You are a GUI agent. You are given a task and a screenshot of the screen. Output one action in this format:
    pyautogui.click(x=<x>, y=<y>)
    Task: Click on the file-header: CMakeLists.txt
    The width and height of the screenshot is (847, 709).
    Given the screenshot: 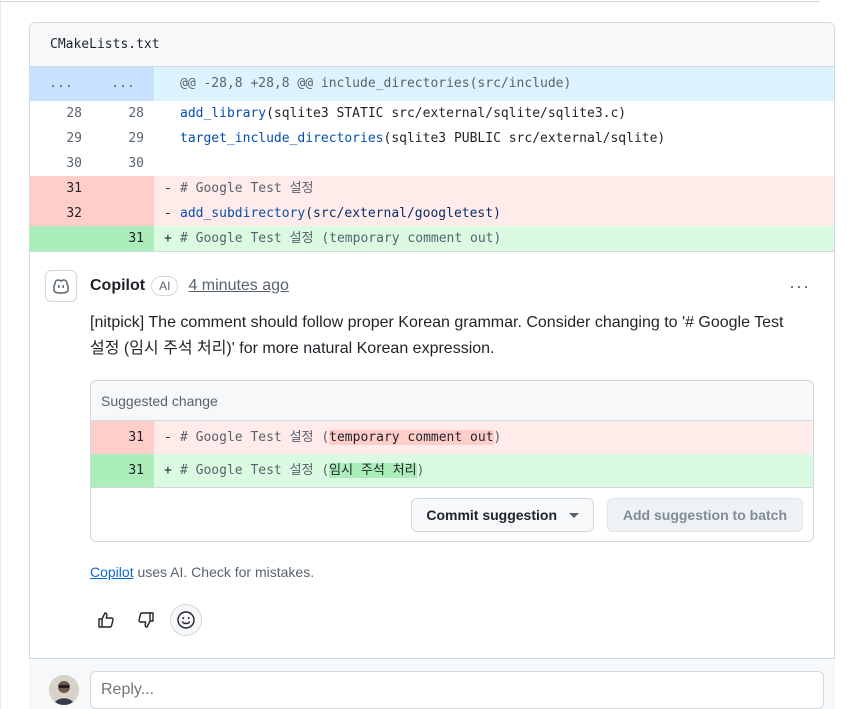 What is the action you would take?
    pyautogui.click(x=432, y=45)
    